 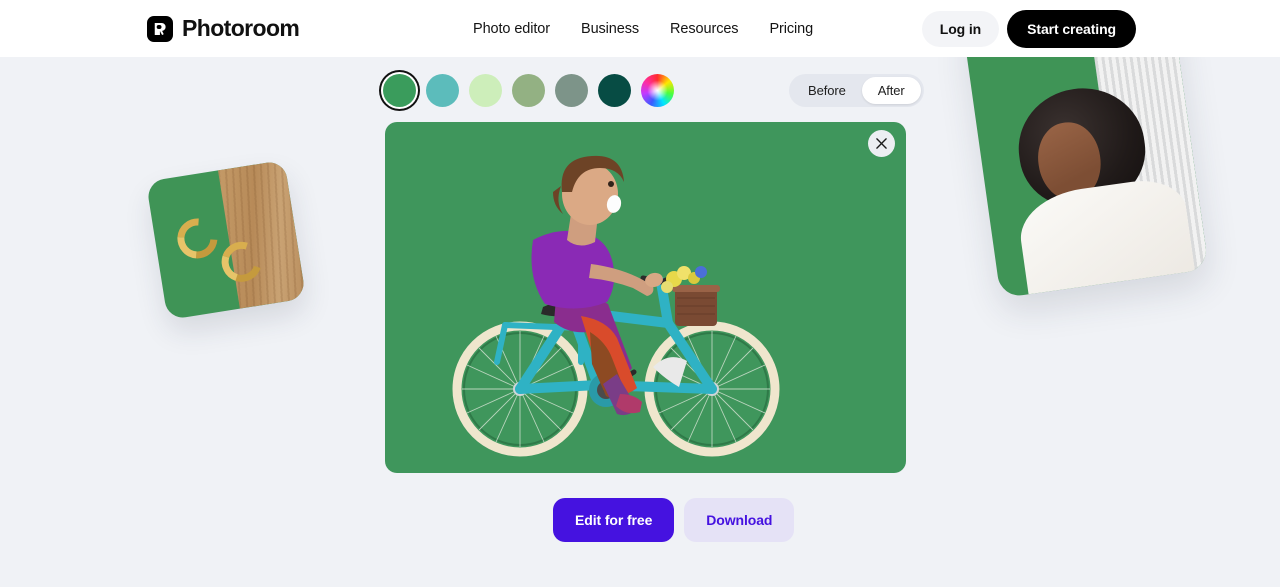 What do you see at coordinates (739, 520) in the screenshot?
I see `download-button: Download` at bounding box center [739, 520].